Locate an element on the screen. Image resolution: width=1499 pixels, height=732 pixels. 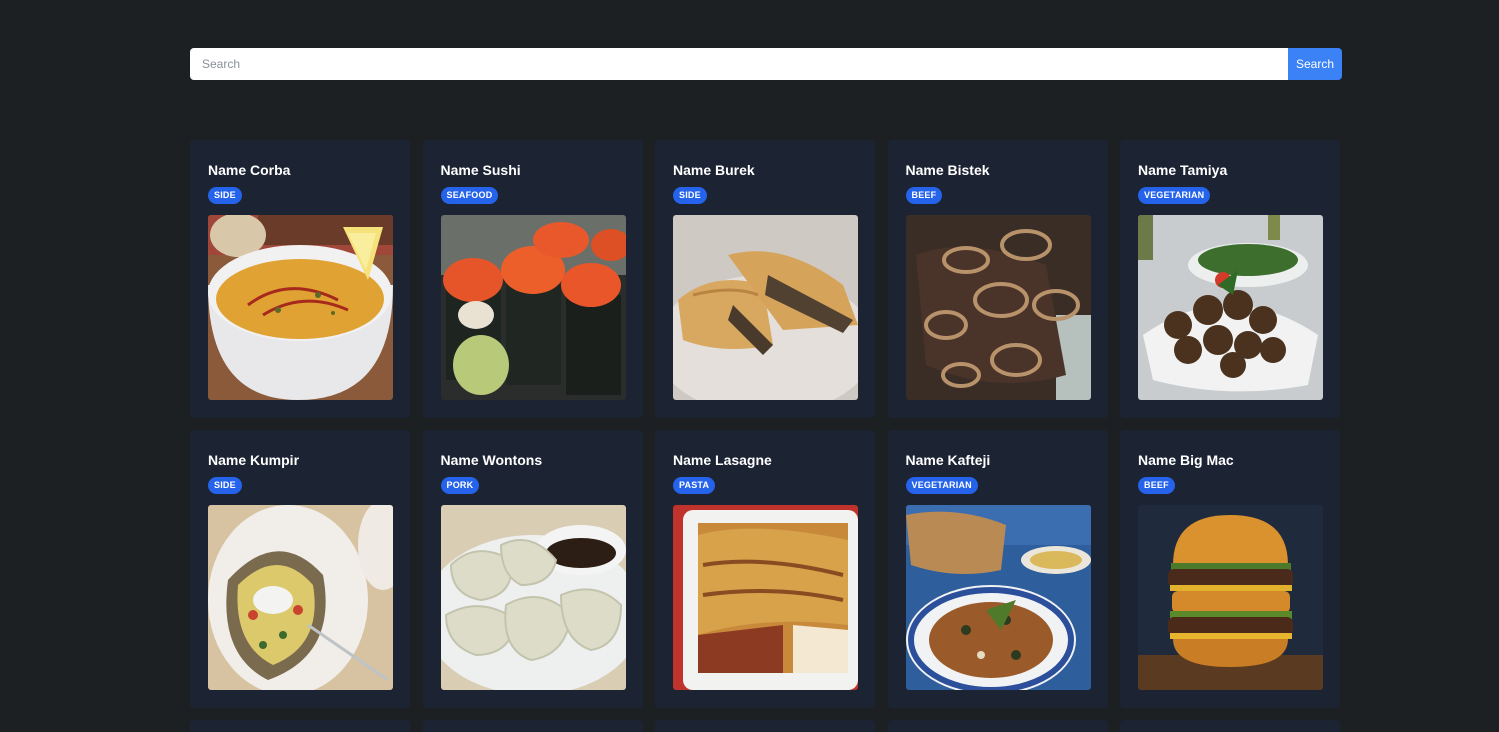
category-badge: PORK is located at coordinates (460, 485).